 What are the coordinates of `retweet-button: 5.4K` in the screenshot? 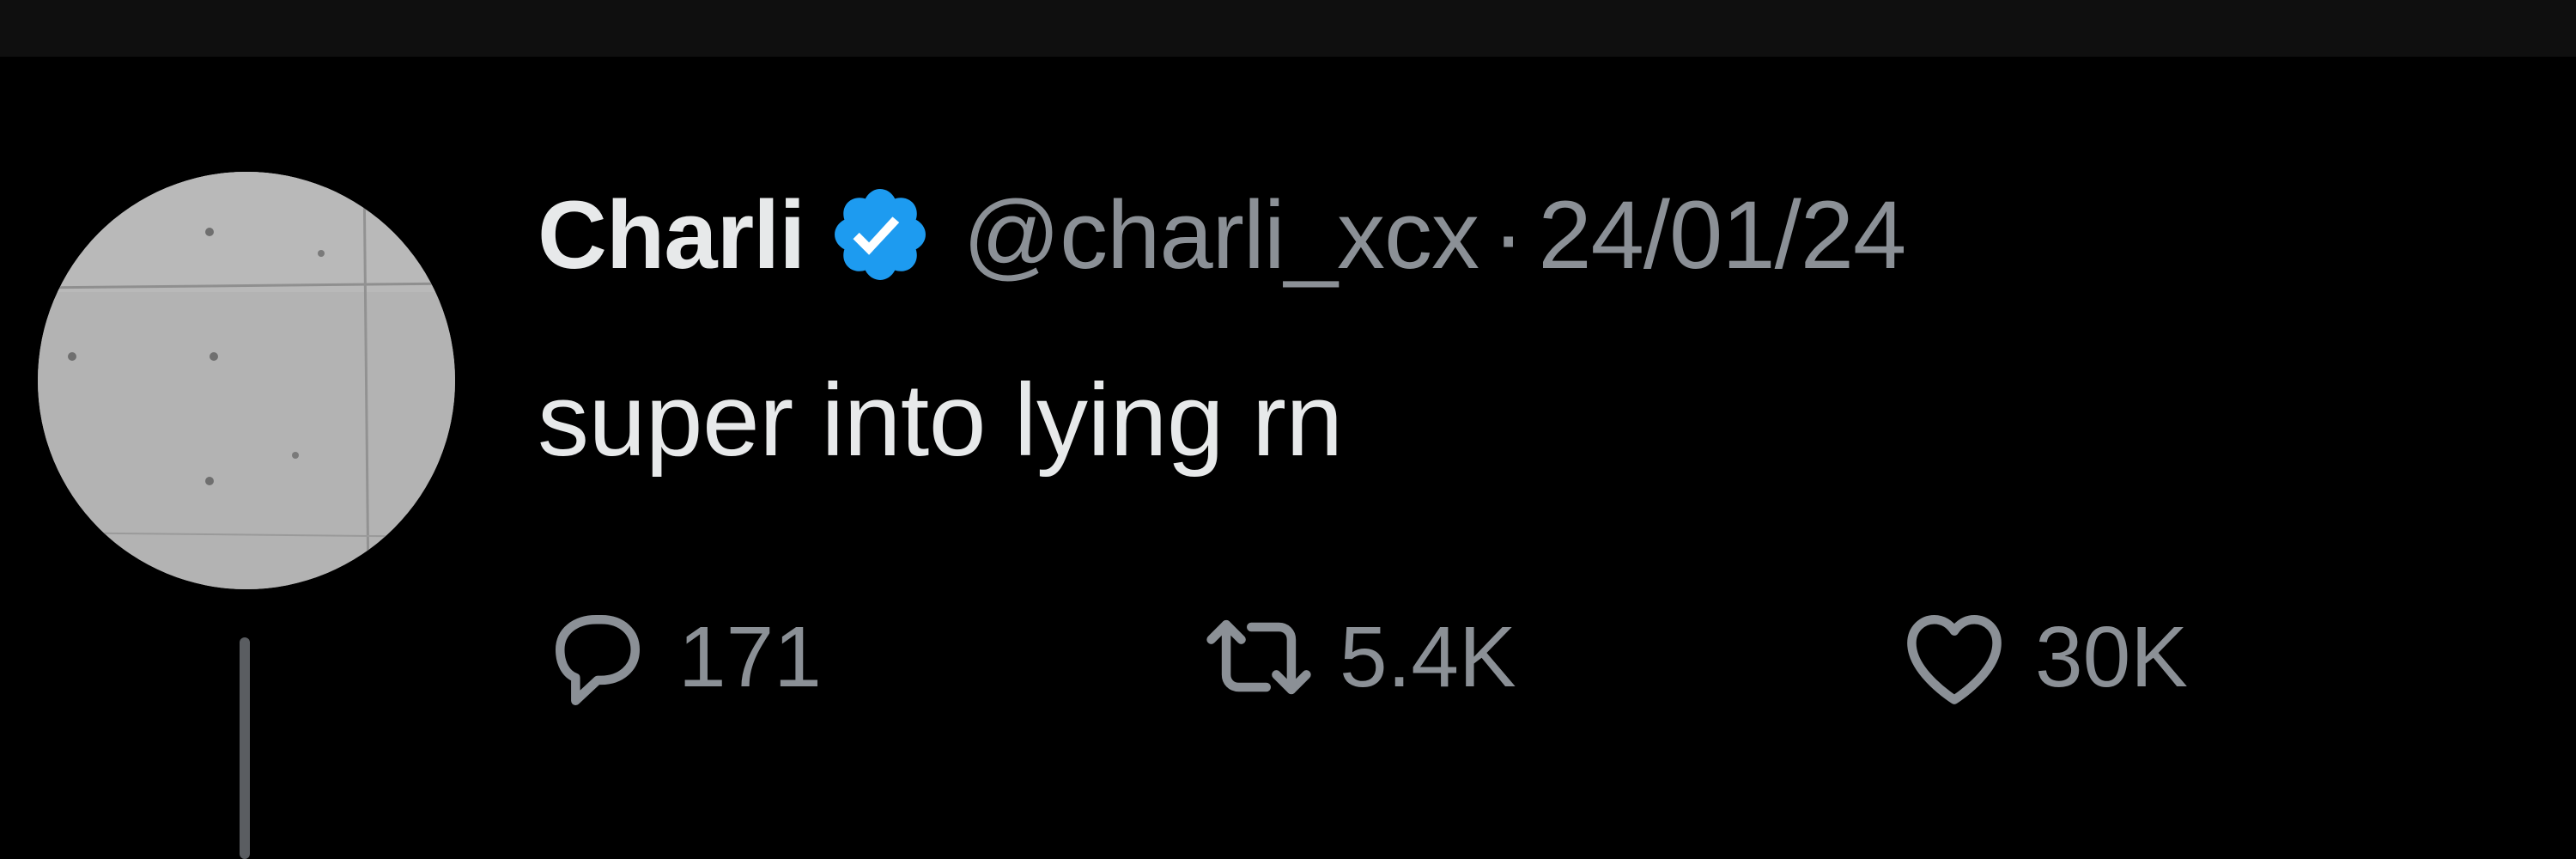 It's located at (1357, 658).